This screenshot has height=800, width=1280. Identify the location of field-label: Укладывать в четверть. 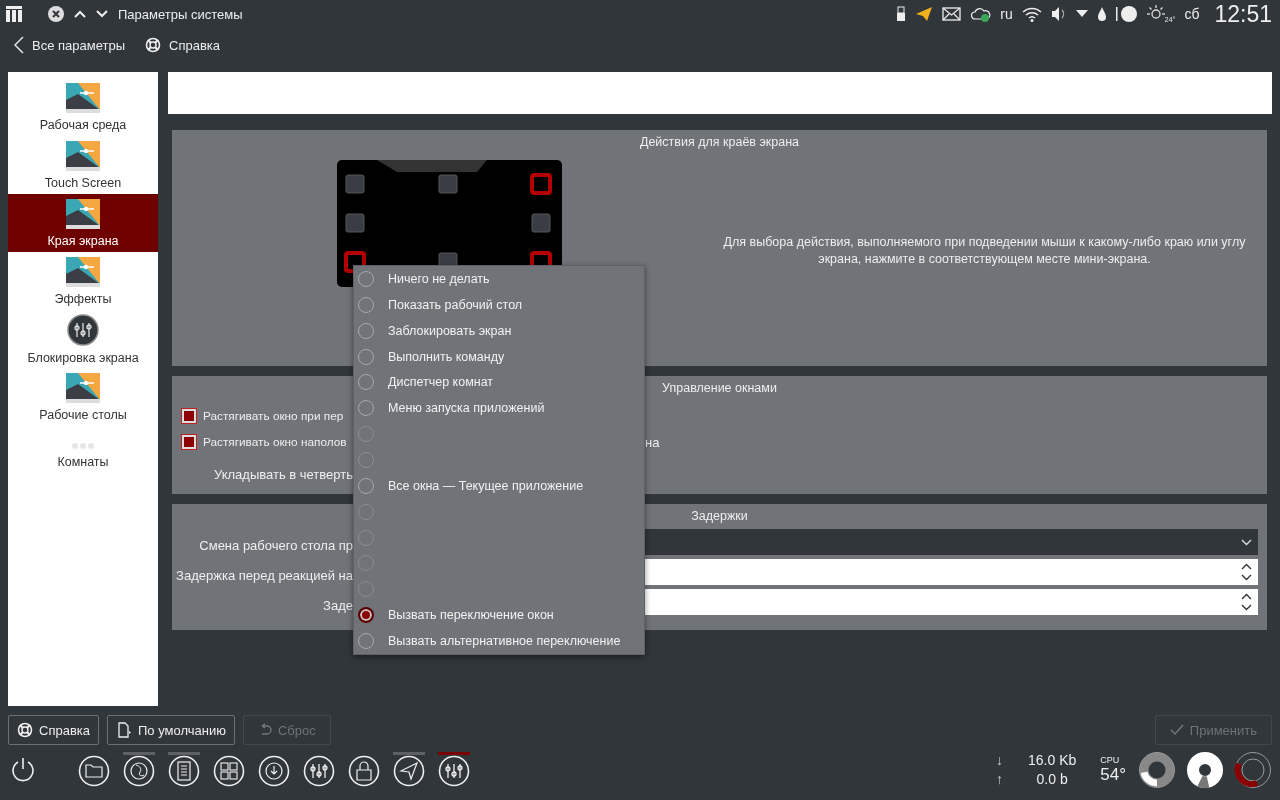
(283, 474).